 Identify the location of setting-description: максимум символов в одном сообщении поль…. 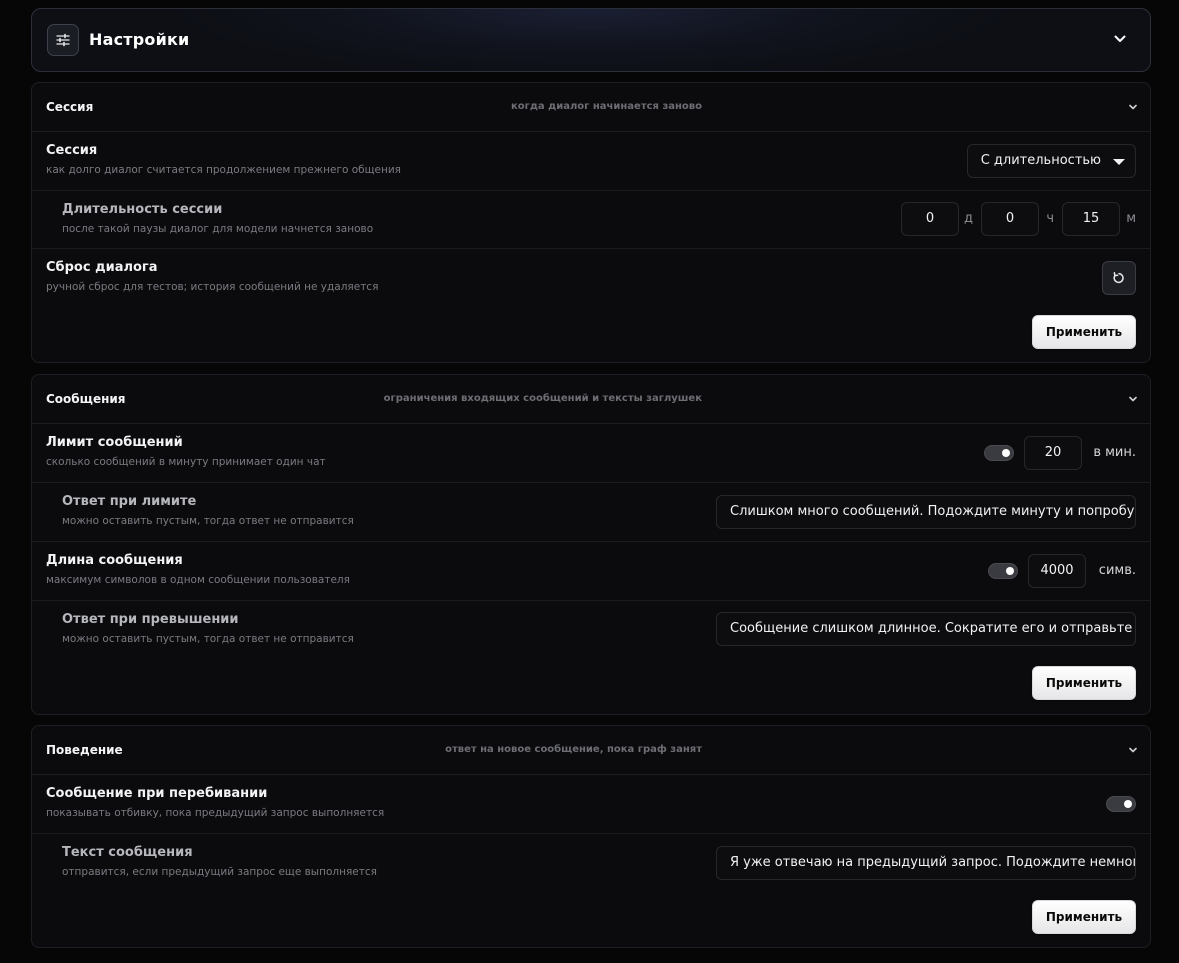
(198, 580).